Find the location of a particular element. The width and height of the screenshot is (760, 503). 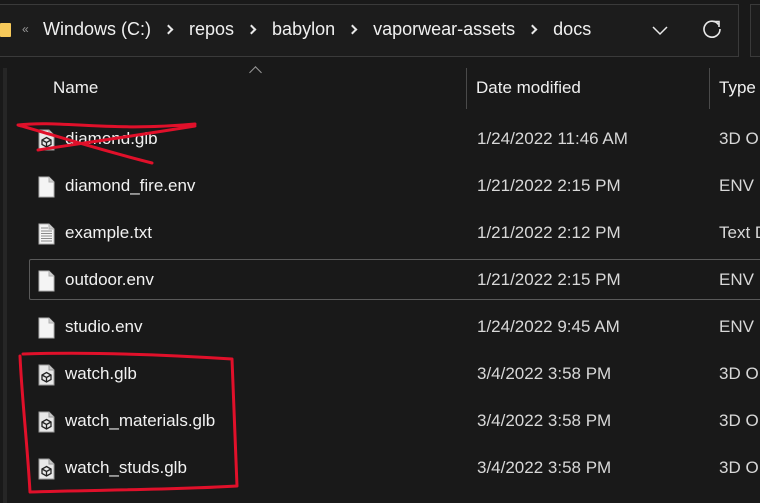

file-row: example.txt 1/21/2022 2:12 PM Text D is located at coordinates (394, 232).